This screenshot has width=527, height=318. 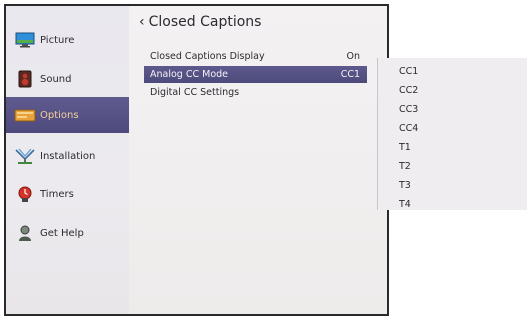 I want to click on dropdown-option-cc1: CC1, so click(x=452, y=71).